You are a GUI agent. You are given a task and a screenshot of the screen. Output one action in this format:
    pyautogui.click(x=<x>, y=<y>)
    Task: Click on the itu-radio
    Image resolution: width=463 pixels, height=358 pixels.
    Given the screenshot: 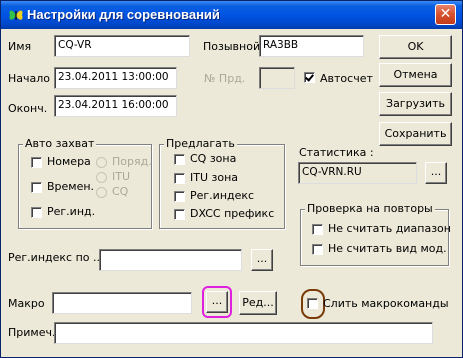 What is the action you would take?
    pyautogui.click(x=101, y=177)
    